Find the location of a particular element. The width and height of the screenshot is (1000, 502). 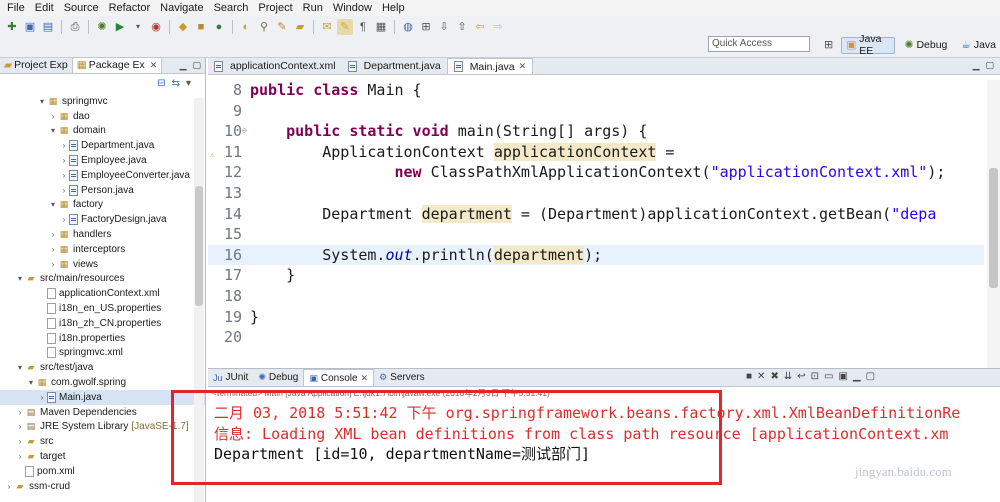

save-icon: ▣ is located at coordinates (30, 27).